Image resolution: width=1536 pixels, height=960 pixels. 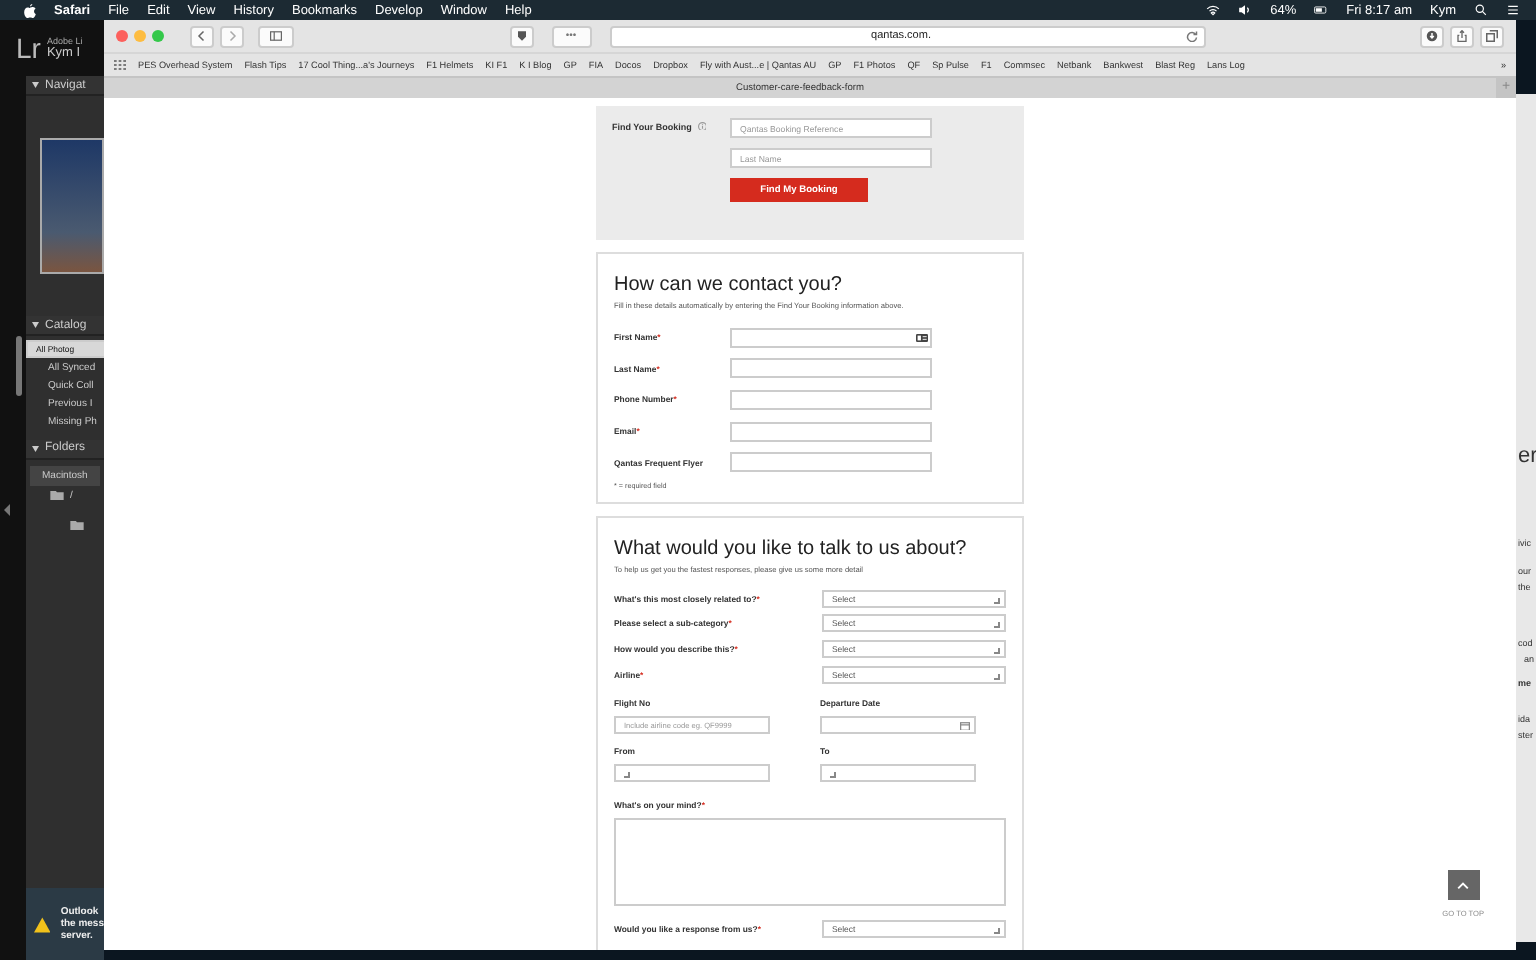 What do you see at coordinates (729, 285) in the screenshot?
I see `section-title: How can we contact you?` at bounding box center [729, 285].